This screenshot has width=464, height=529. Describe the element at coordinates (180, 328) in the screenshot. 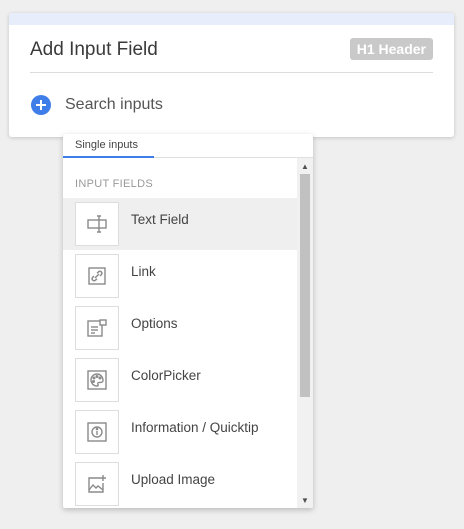

I see `list-item-options: Options` at that location.